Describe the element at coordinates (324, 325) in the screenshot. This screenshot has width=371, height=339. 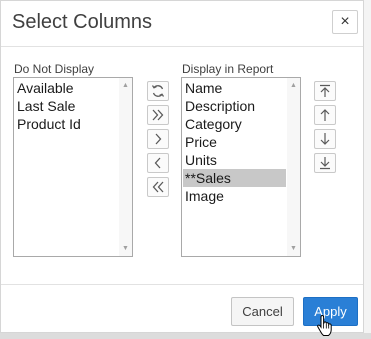
I see `hand-cursor-icon` at that location.